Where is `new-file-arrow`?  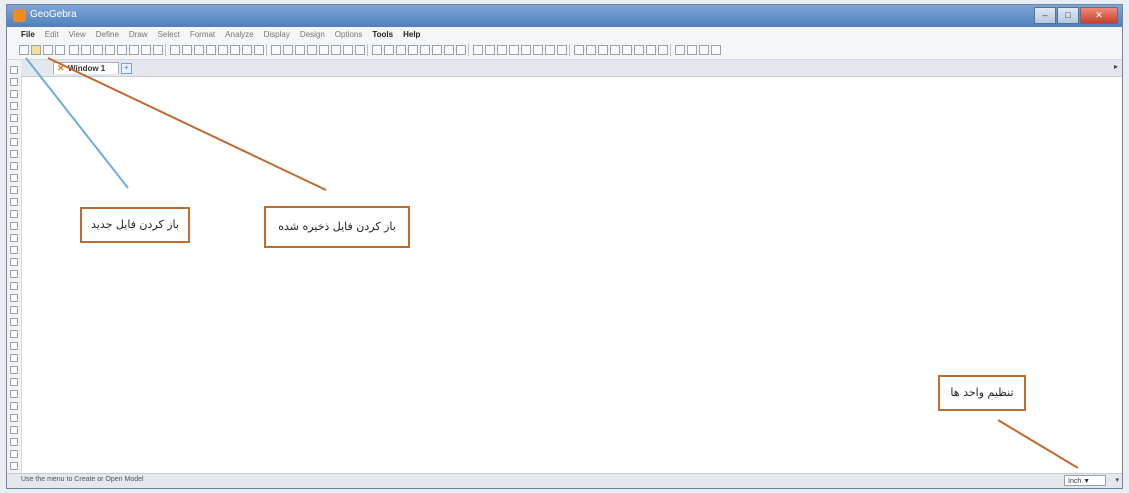
new-file-arrow is located at coordinates (77, 123).